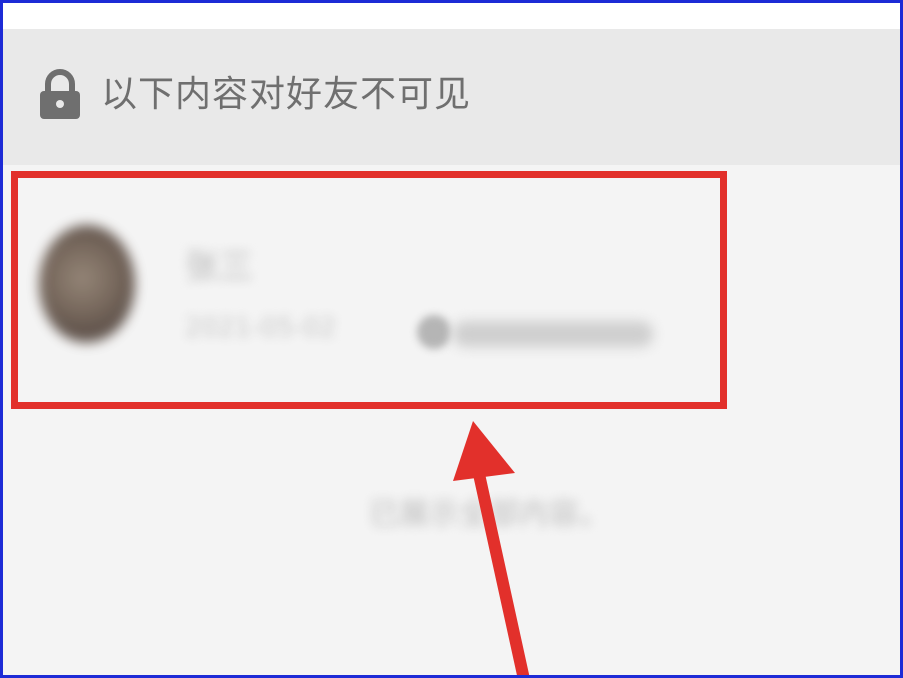 The width and height of the screenshot is (903, 678). I want to click on top-strip, so click(451, 16).